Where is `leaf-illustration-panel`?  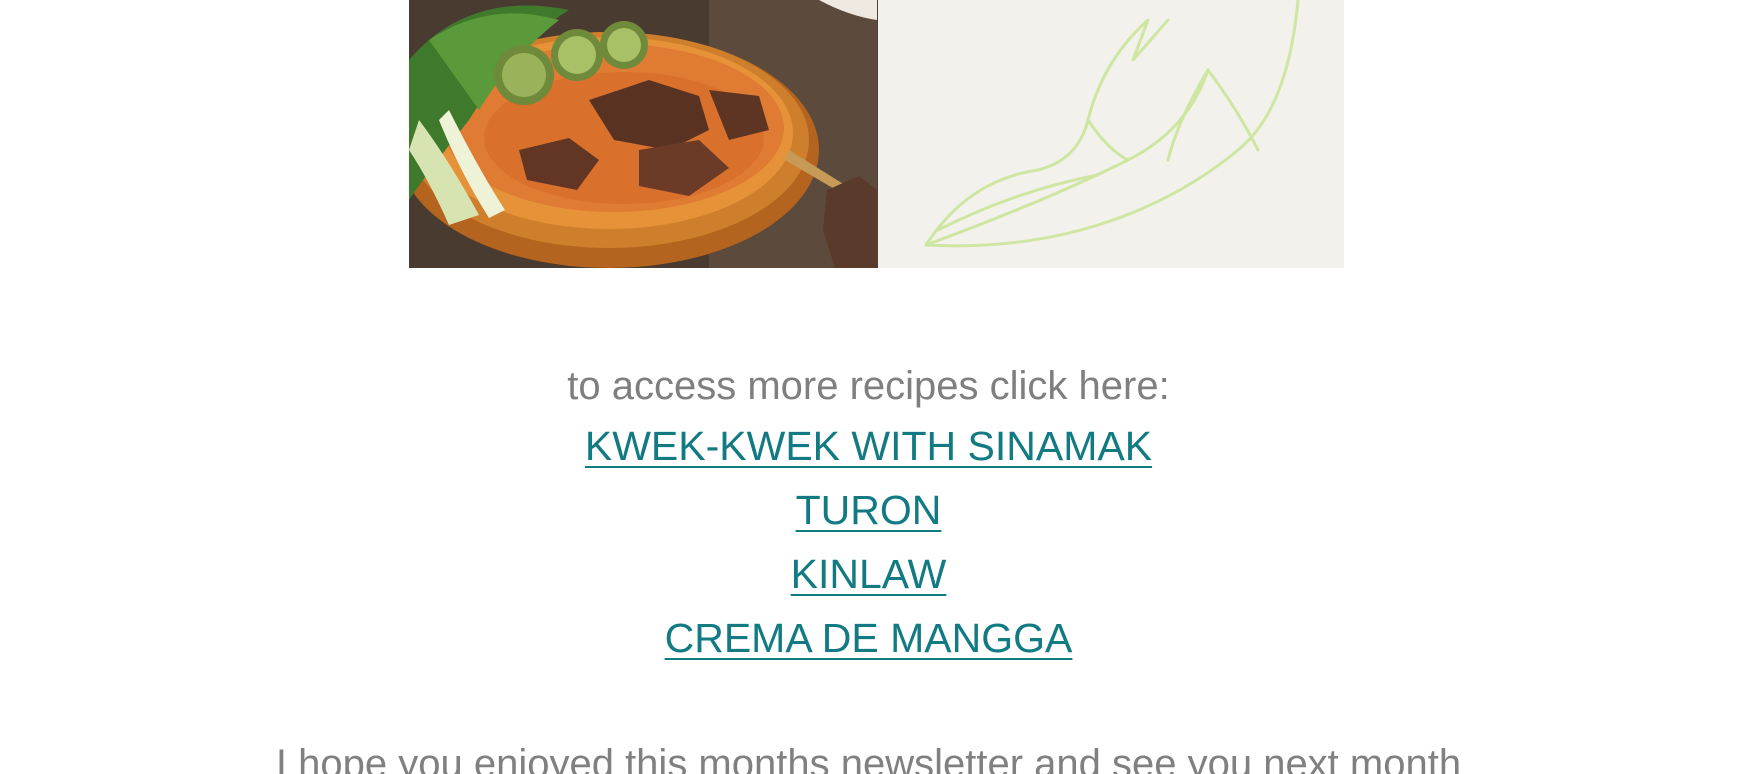 leaf-illustration-panel is located at coordinates (1110, 134).